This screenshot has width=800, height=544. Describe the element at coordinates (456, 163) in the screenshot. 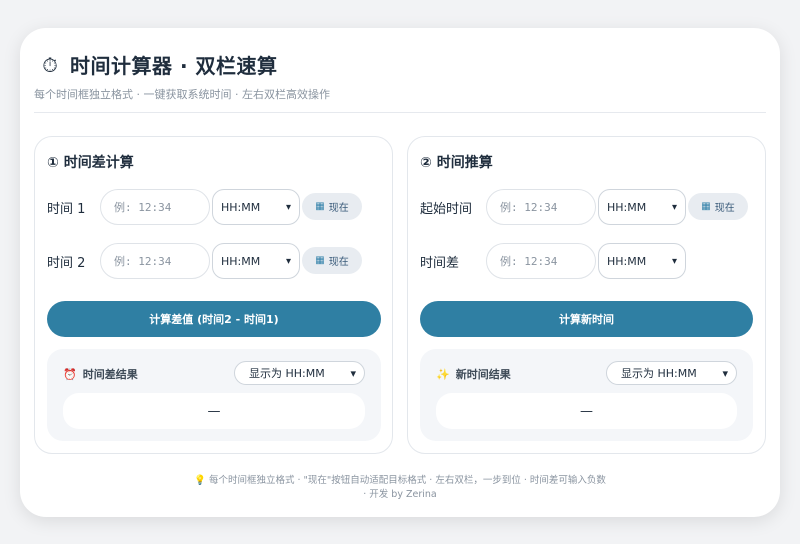

I see `panel-title: ② 时间推算` at that location.